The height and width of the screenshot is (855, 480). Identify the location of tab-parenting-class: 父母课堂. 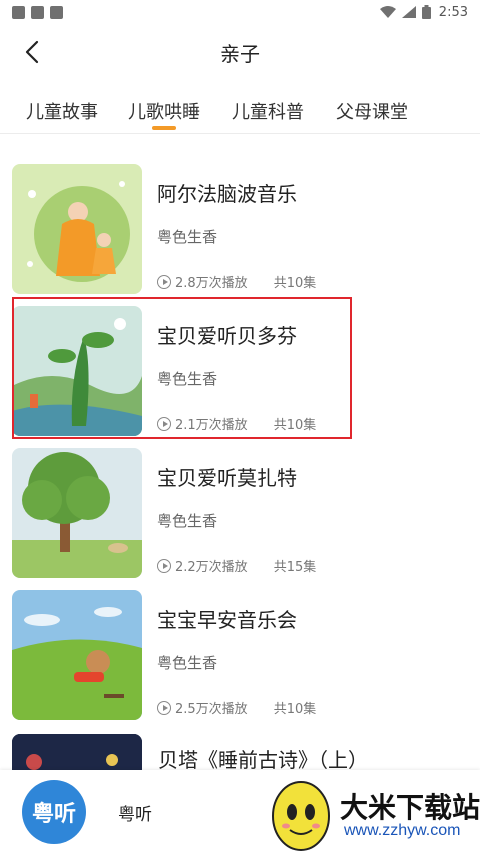
(372, 111).